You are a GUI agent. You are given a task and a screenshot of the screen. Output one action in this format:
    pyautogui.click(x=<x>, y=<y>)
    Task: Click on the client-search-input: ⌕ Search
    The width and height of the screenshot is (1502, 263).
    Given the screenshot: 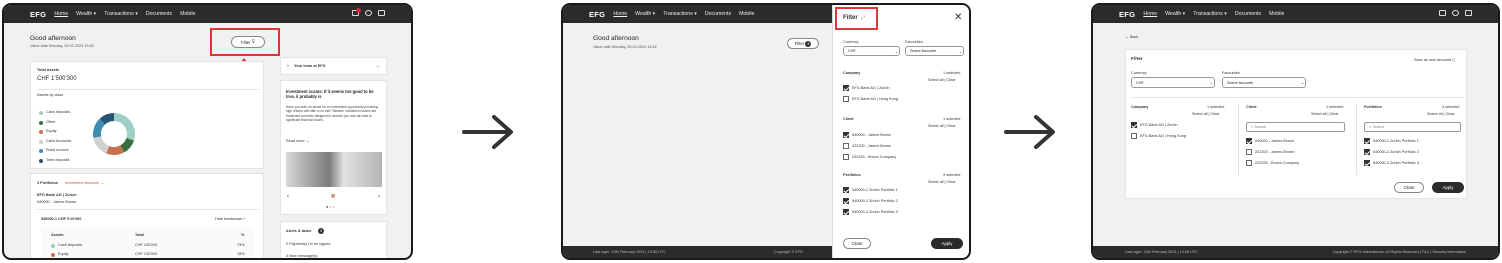 What is the action you would take?
    pyautogui.click(x=1295, y=127)
    